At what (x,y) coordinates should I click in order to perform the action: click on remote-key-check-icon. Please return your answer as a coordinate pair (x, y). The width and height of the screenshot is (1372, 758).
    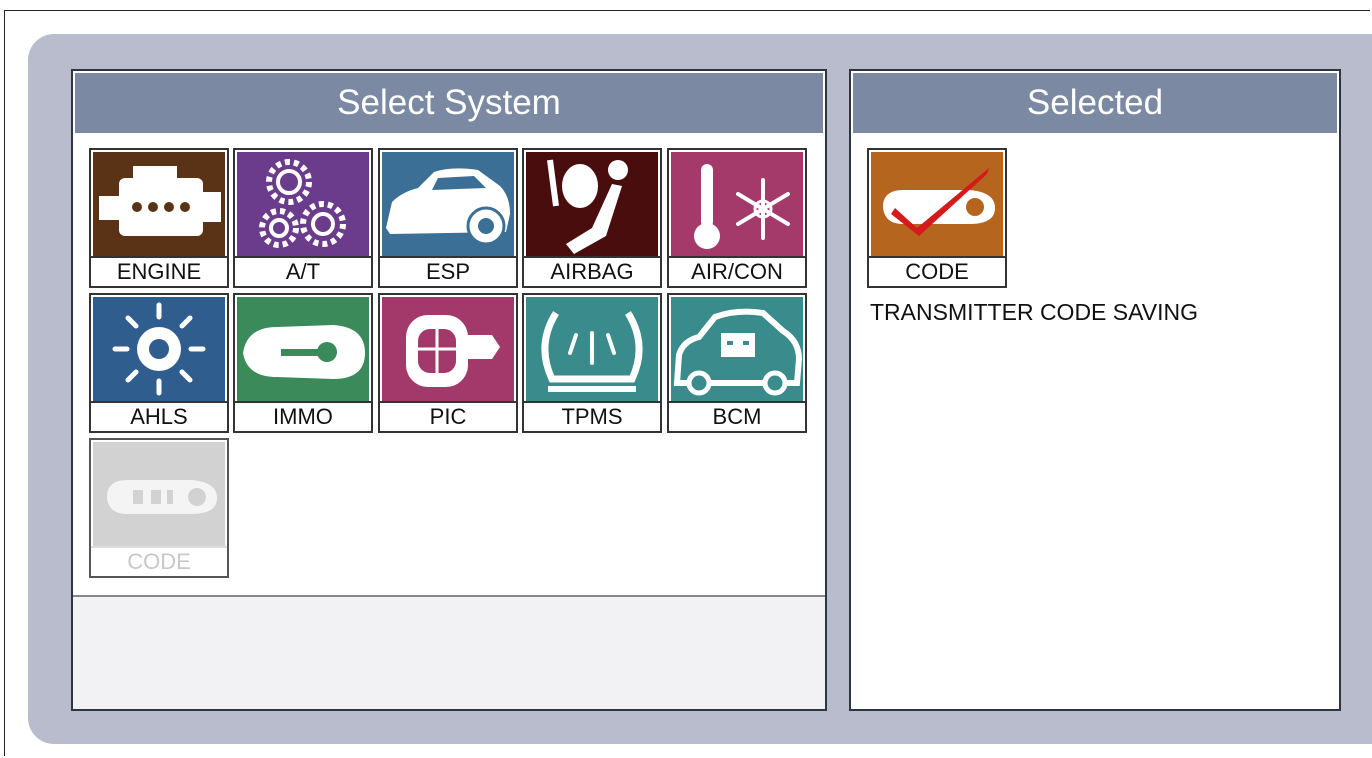
    Looking at the image, I should click on (937, 205).